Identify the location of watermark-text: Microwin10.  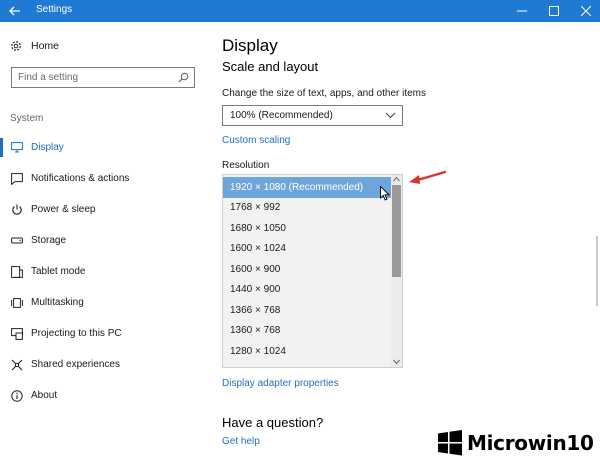
(530, 443).